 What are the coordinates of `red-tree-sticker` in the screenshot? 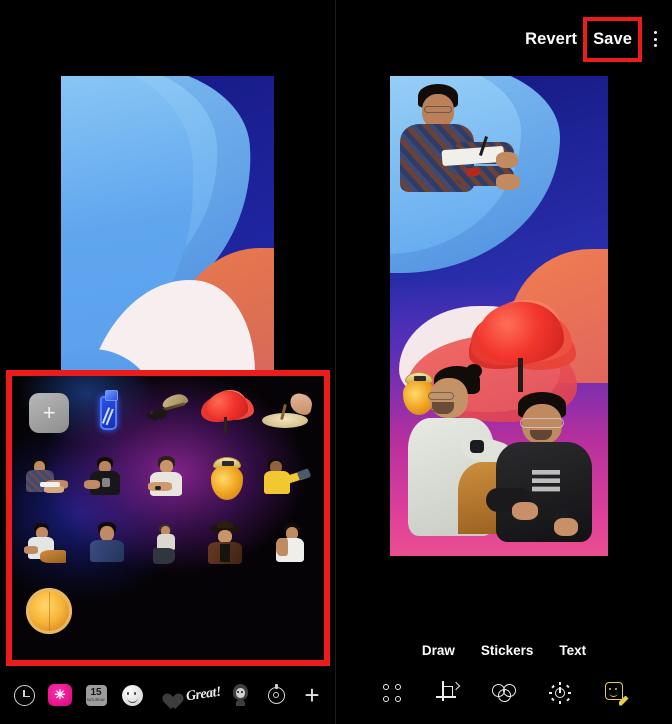 It's located at (227, 413).